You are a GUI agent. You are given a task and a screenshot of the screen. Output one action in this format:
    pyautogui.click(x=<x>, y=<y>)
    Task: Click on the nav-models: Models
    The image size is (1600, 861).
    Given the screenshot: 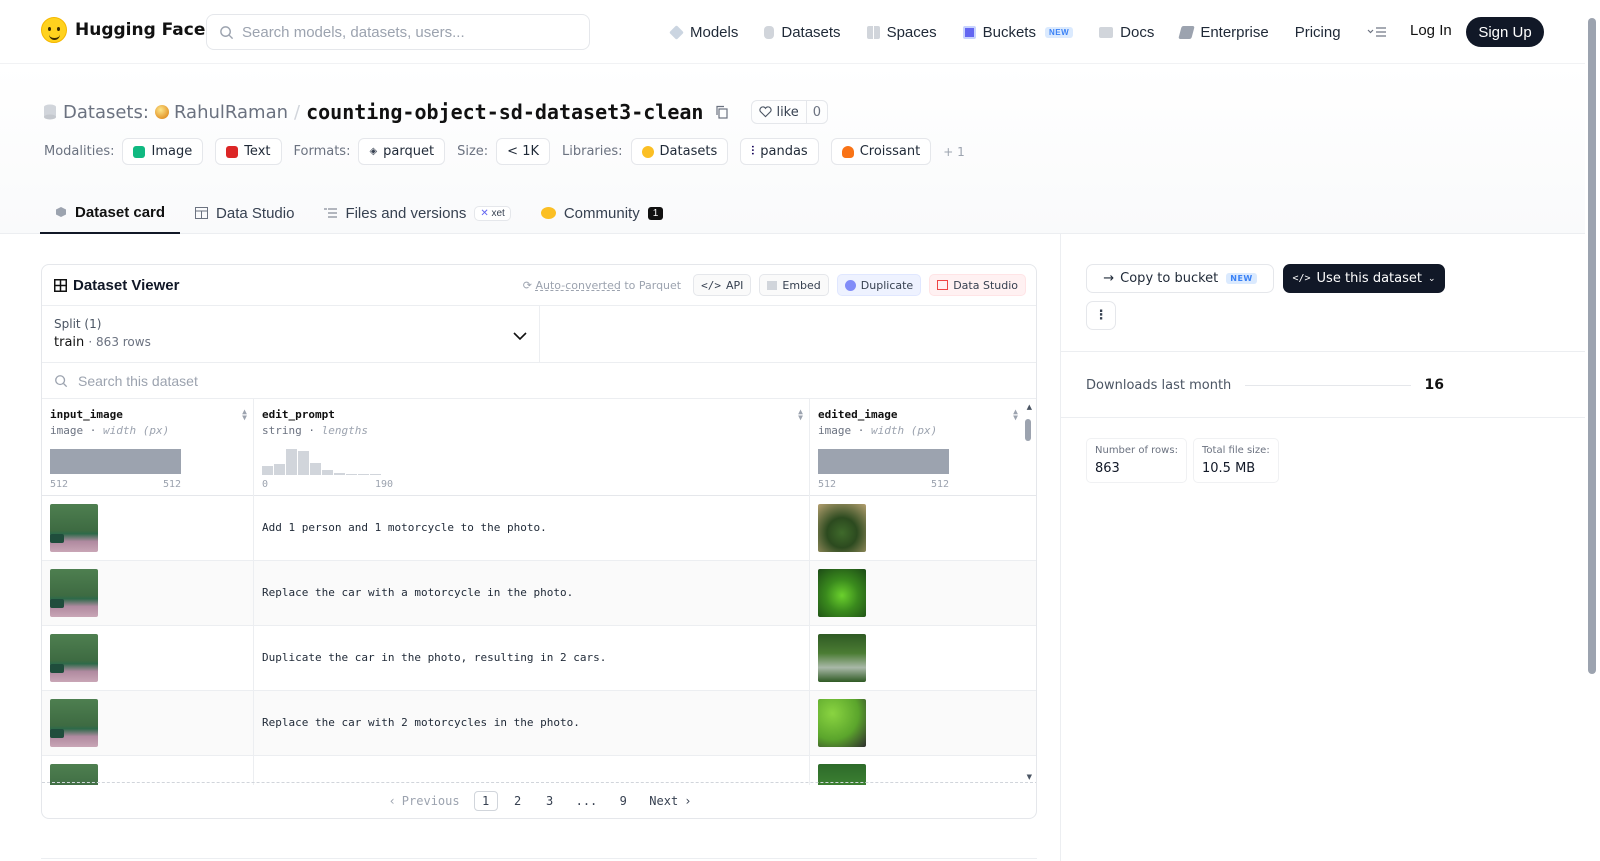 What is the action you would take?
    pyautogui.click(x=703, y=32)
    